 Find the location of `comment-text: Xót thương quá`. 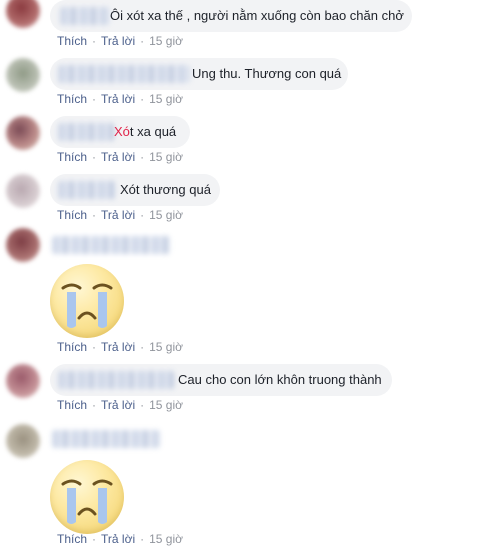

comment-text: Xót thương quá is located at coordinates (165, 189).